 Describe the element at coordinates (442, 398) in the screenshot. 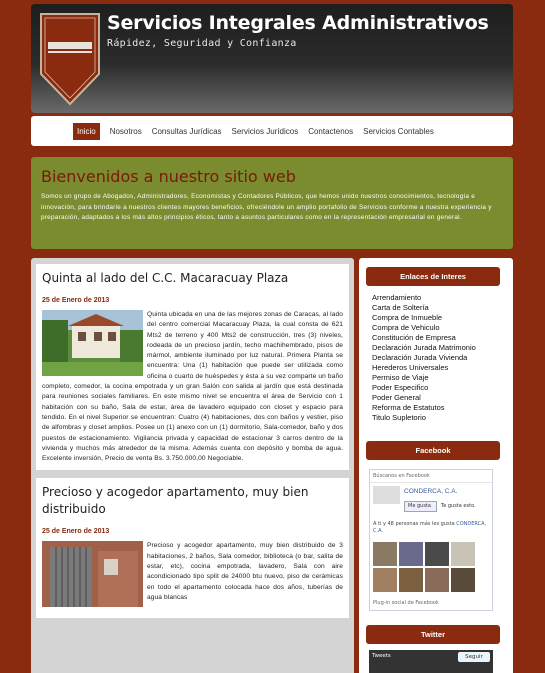

I see `link-item: Poder General` at that location.